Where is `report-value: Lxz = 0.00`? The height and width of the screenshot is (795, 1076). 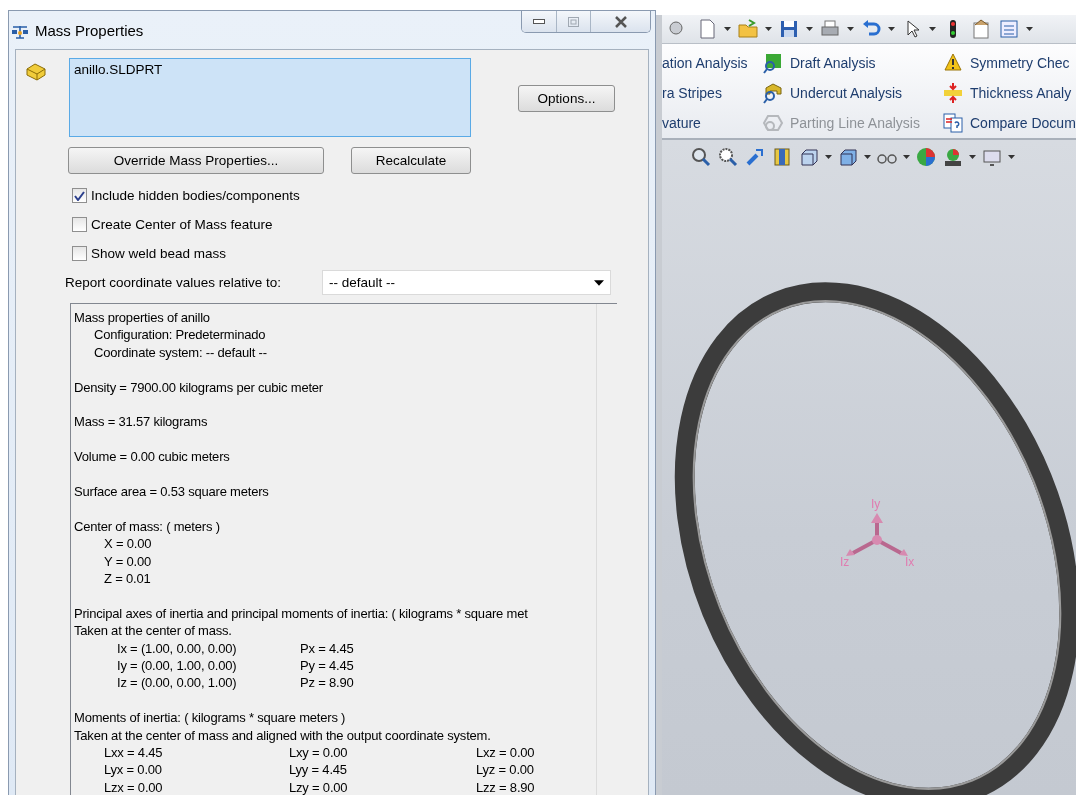
report-value: Lxz = 0.00 is located at coordinates (506, 753).